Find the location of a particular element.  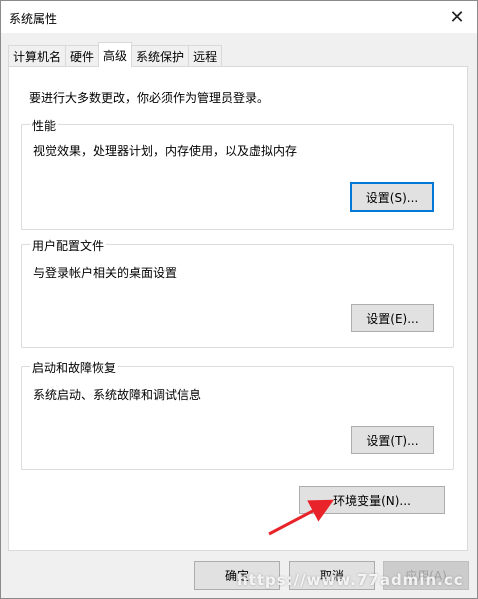

tab-system-protection: 系统保护 is located at coordinates (160, 56).